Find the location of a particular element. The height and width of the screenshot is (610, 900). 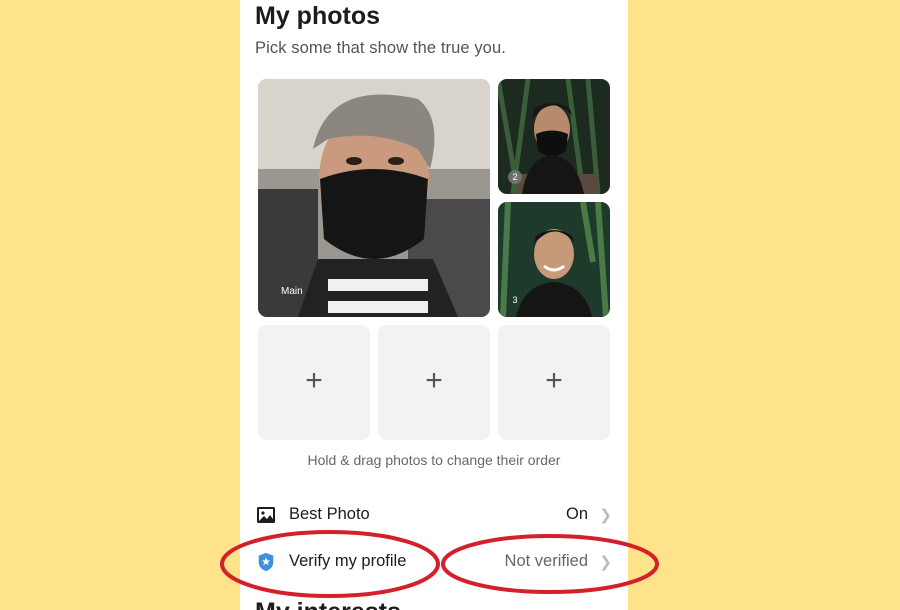

photo-2-number: 2 is located at coordinates (515, 177).